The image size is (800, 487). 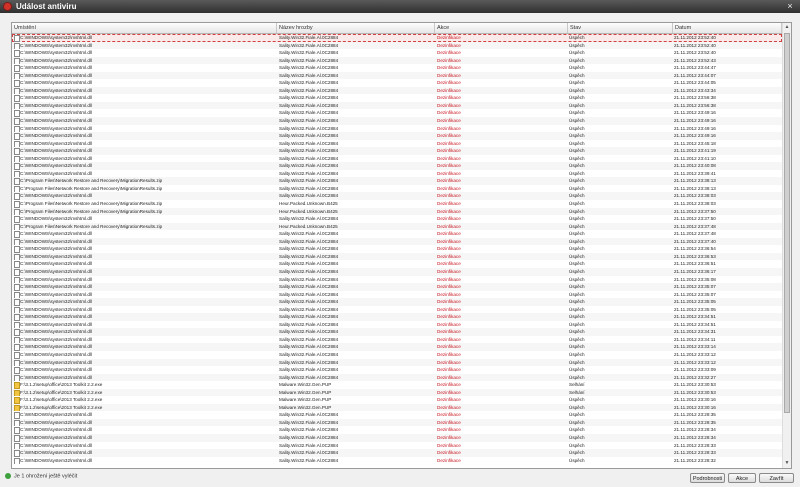 What do you see at coordinates (727, 28) in the screenshot?
I see `column-header-date: Datum` at bounding box center [727, 28].